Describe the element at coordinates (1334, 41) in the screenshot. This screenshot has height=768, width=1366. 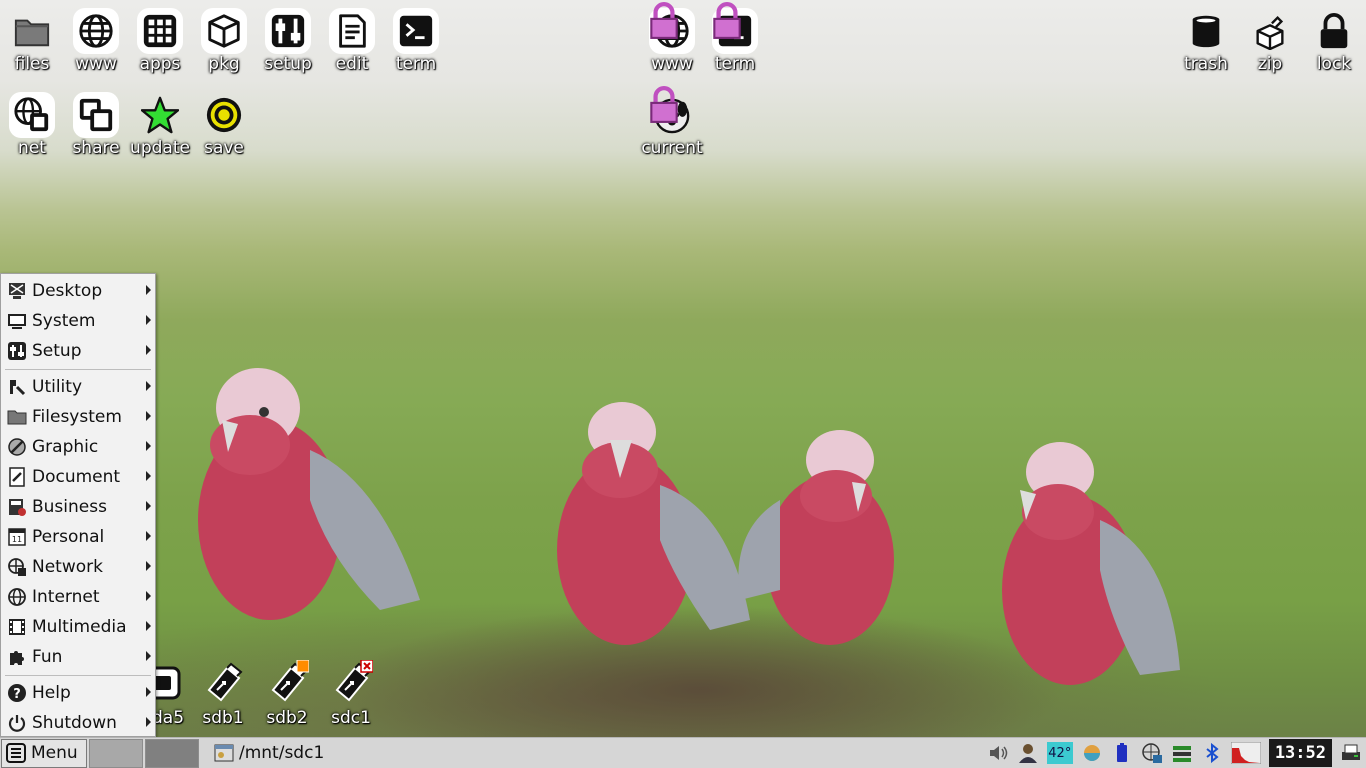
I see `desktop-icon-lock: lock` at that location.